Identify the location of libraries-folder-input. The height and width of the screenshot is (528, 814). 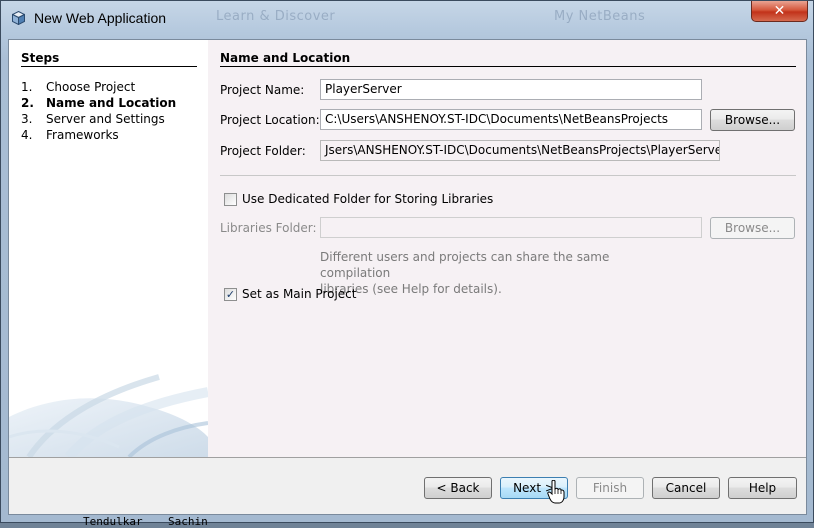
(511, 227).